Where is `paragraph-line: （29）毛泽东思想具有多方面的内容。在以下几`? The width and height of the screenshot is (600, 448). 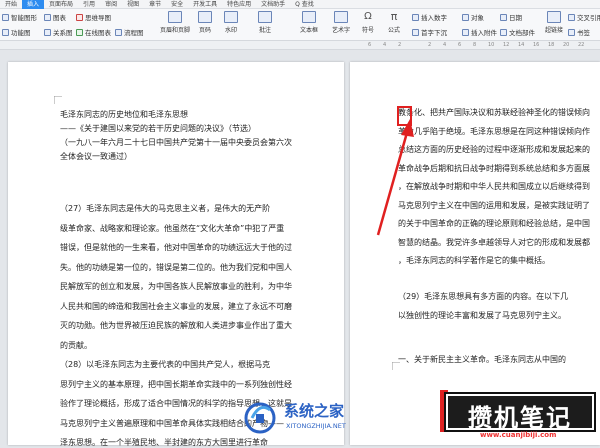 paragraph-line: （29）毛泽东思想具有多方面的内容。在以下几 is located at coordinates (483, 296).